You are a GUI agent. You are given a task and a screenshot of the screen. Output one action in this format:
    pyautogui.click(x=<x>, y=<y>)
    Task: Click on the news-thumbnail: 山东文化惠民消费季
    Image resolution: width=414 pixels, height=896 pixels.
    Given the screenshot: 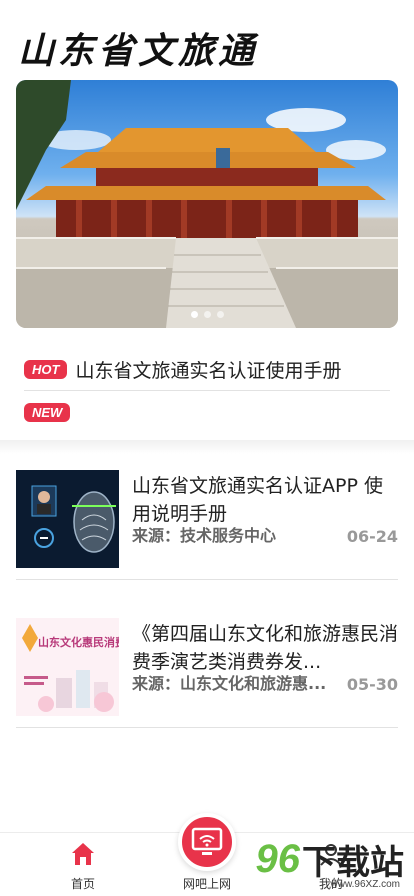 What is the action you would take?
    pyautogui.click(x=67, y=667)
    